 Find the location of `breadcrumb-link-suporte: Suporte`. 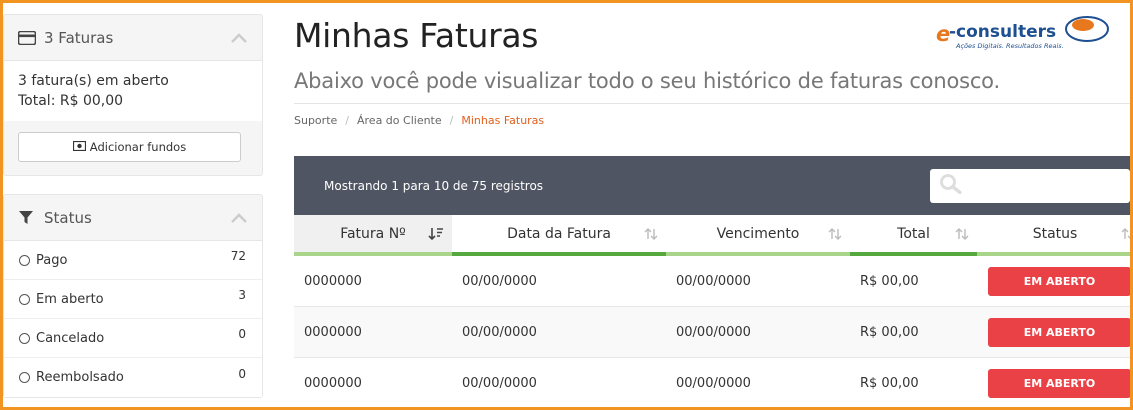

breadcrumb-link-suporte: Suporte is located at coordinates (315, 120).